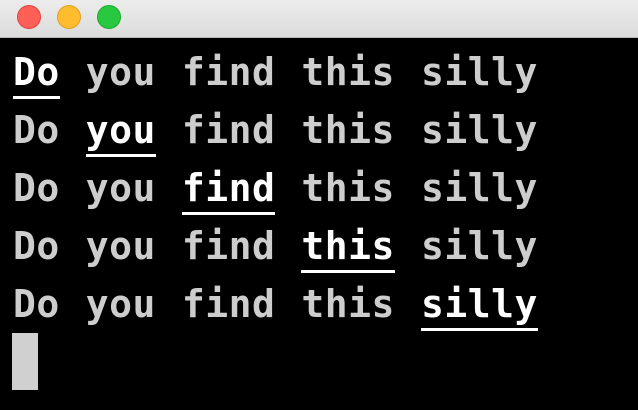 The width and height of the screenshot is (638, 410). Describe the element at coordinates (228, 192) in the screenshot. I see `highlighted-word: find` at that location.